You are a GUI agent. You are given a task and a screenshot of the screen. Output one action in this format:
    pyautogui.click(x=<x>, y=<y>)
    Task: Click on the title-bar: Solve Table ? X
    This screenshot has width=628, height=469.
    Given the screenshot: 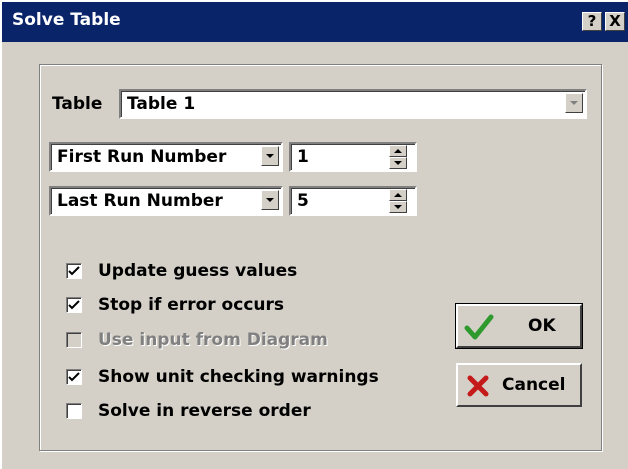 What is the action you would take?
    pyautogui.click(x=315, y=22)
    